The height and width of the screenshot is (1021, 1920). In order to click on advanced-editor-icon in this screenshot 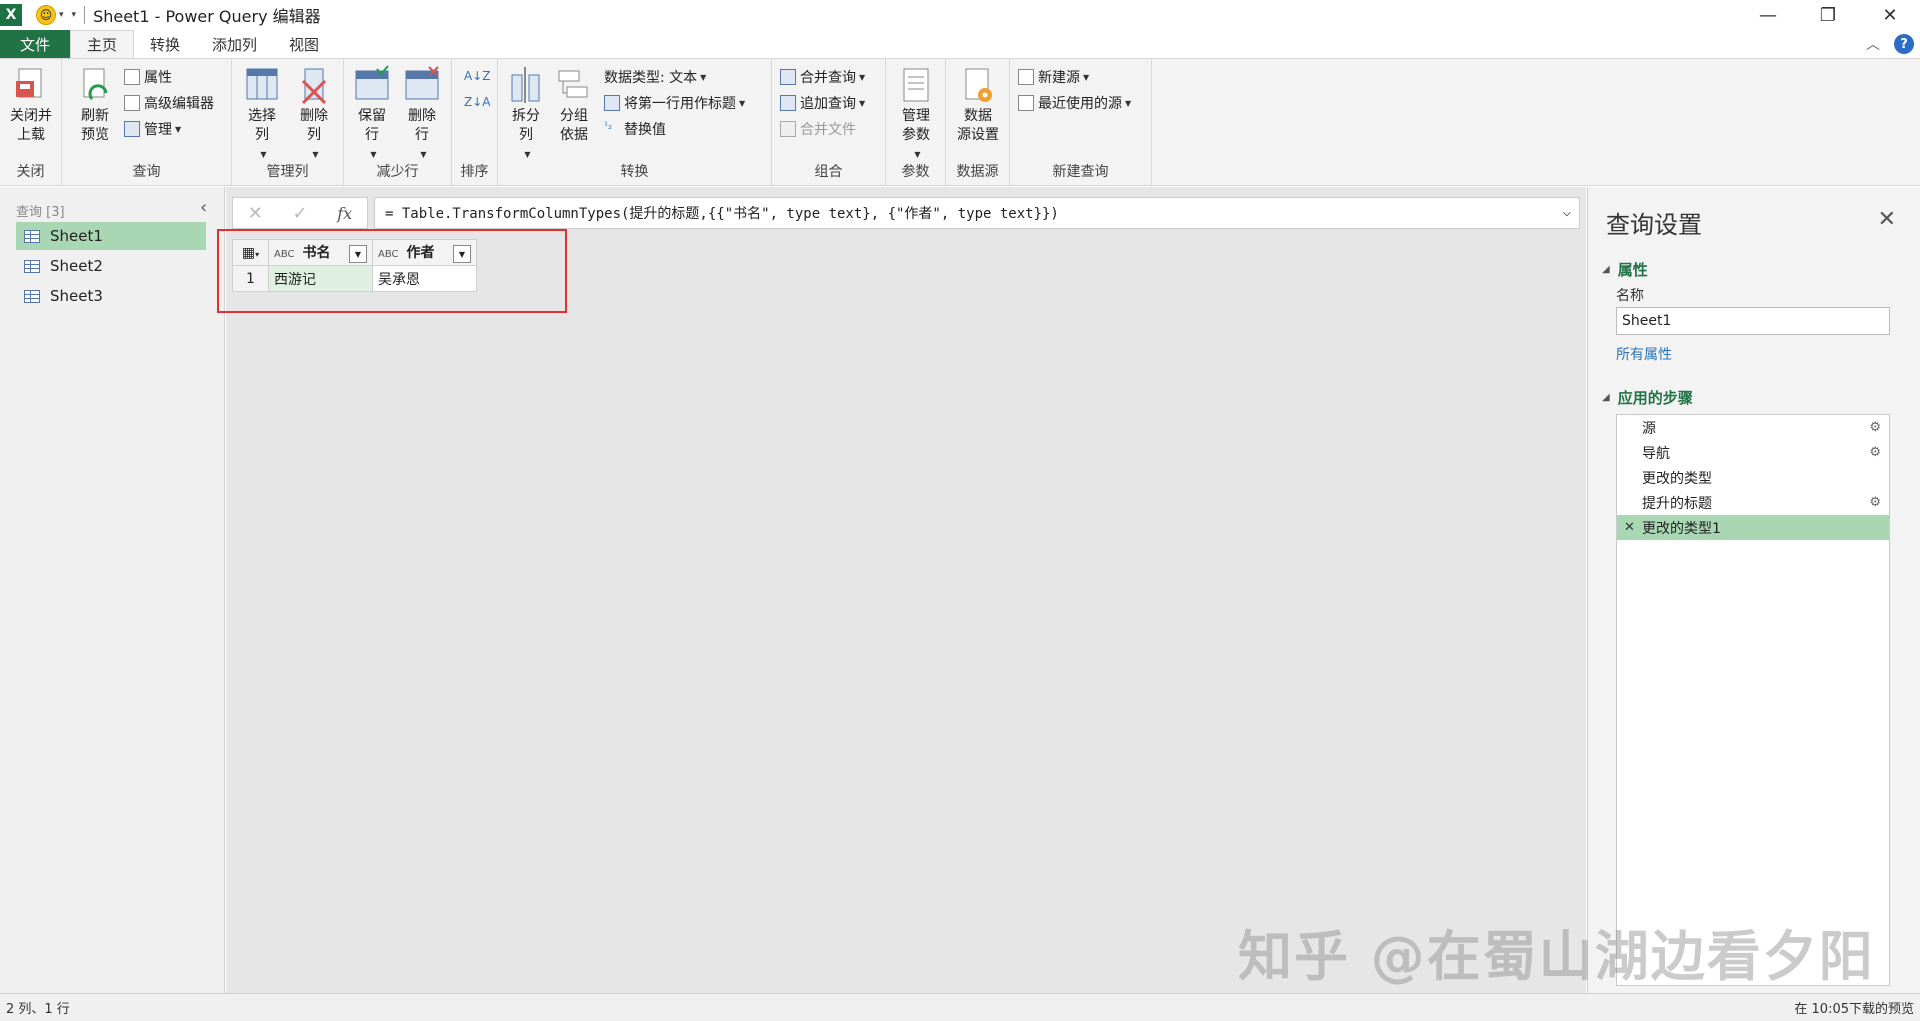, I will do `click(132, 103)`.